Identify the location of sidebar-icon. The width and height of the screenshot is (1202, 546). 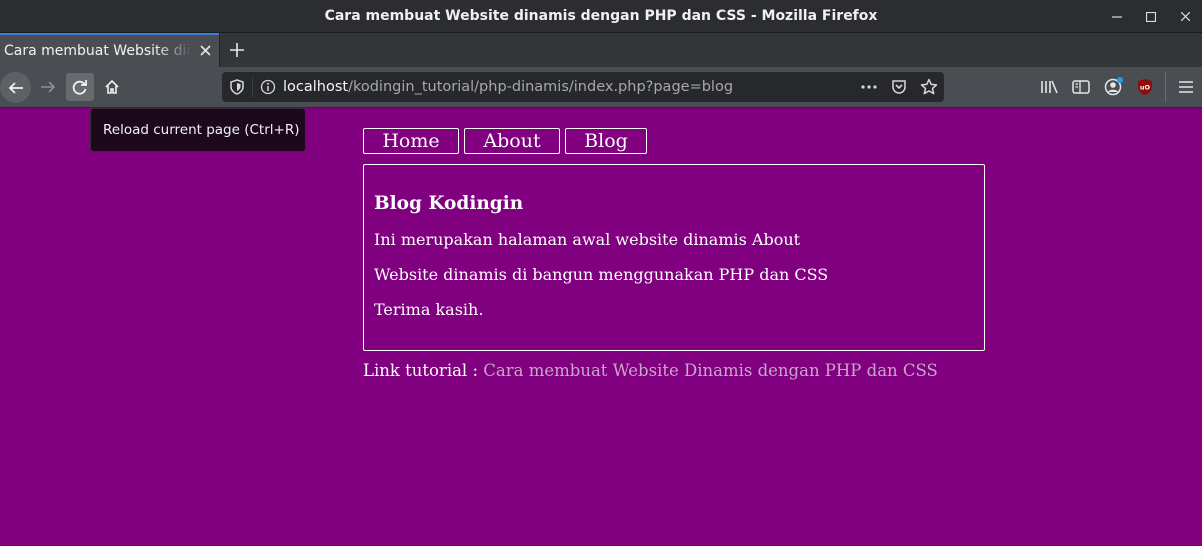
(1081, 87).